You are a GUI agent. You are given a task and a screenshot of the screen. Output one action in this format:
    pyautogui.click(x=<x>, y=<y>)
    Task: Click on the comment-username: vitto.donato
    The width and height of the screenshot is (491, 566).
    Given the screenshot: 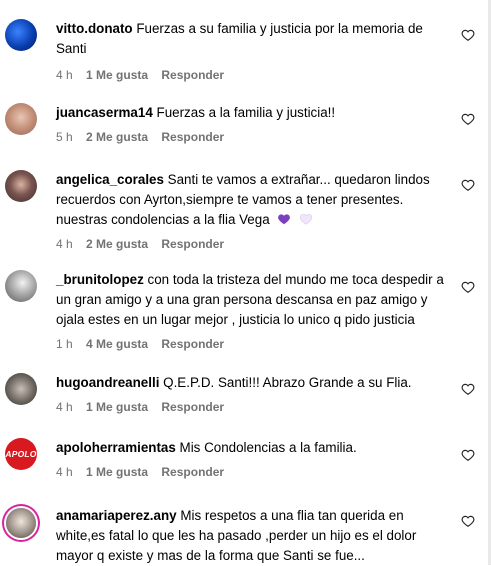 What is the action you would take?
    pyautogui.click(x=94, y=28)
    